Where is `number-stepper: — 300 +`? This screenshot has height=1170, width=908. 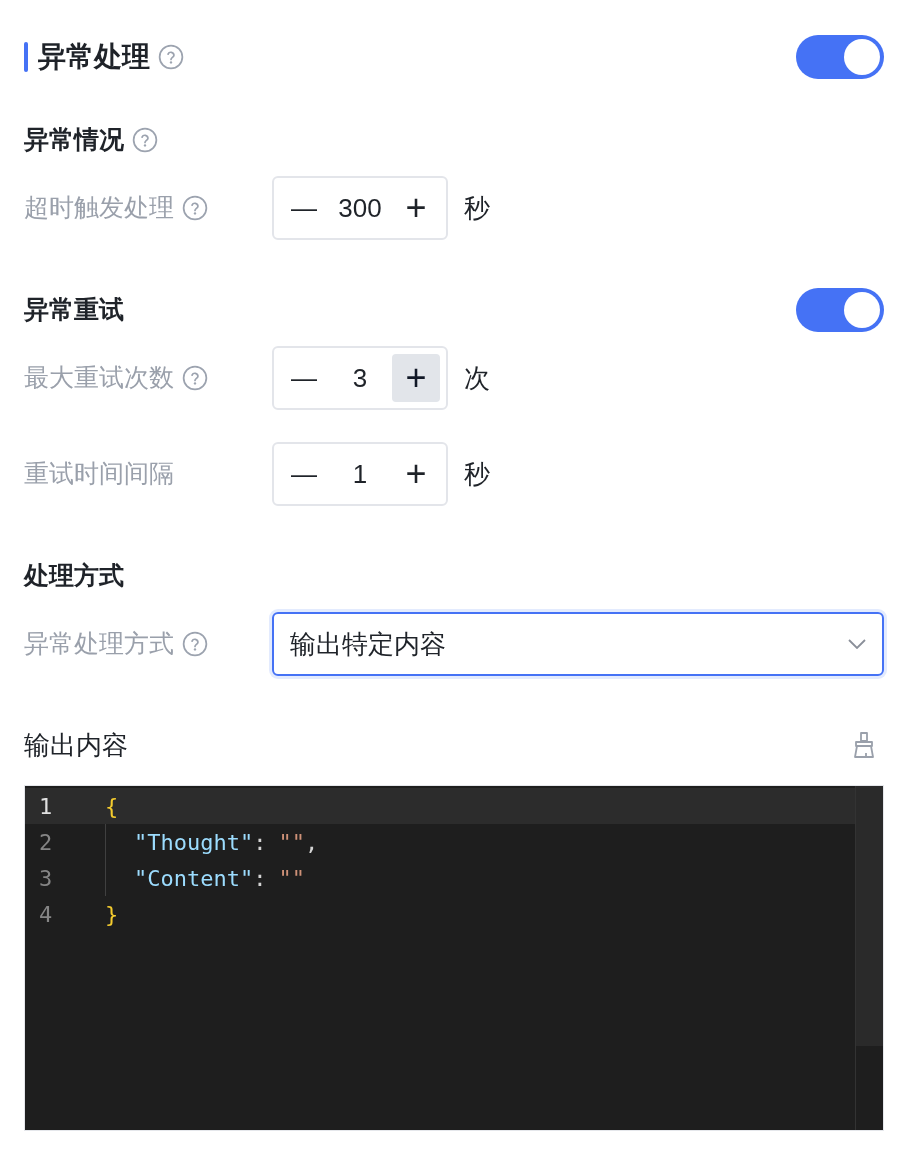
number-stepper: — 300 + is located at coordinates (360, 208).